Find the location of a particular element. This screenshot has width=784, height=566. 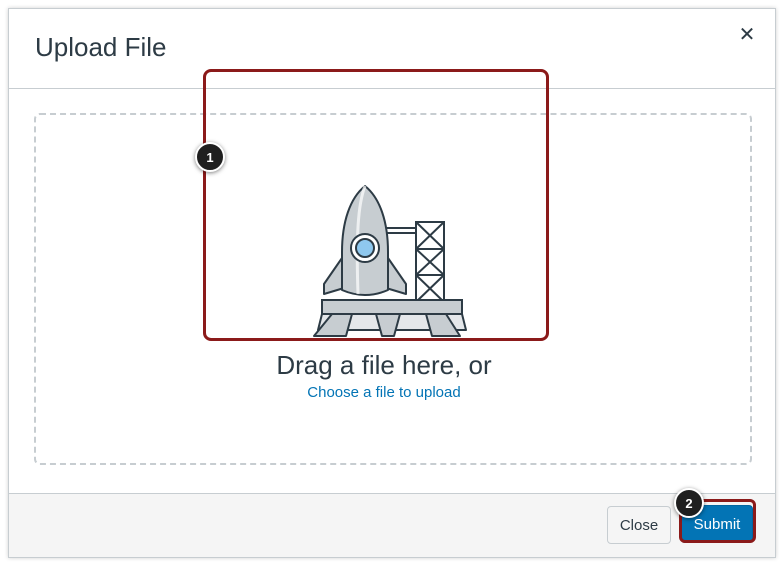

dialog-title: Upload File is located at coordinates (101, 47).